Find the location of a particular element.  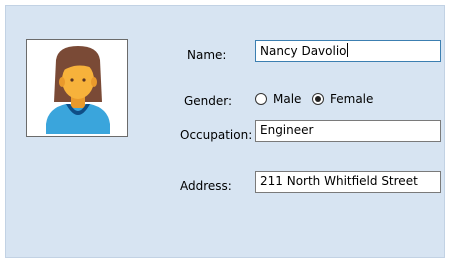

name-field: Nancy Davolio is located at coordinates (348, 51).